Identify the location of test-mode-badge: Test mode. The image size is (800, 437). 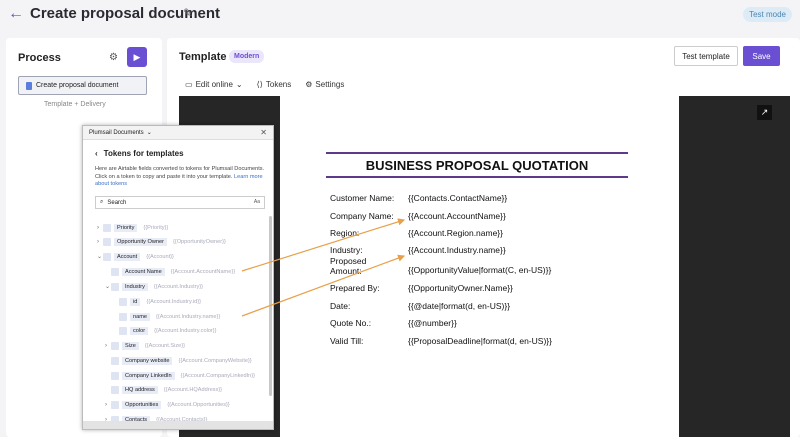
(767, 14).